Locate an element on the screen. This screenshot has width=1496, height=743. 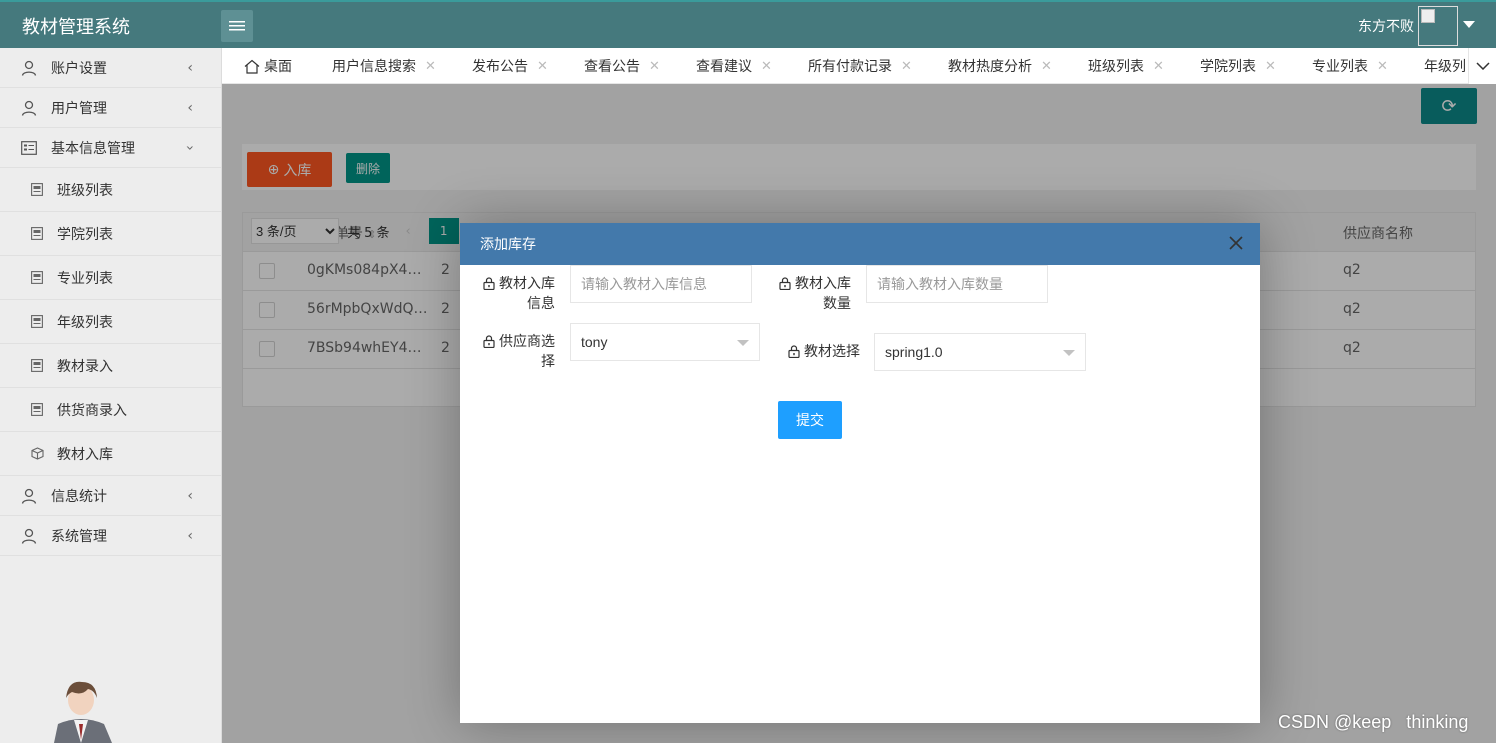
book-select: spring1.0 is located at coordinates (980, 352).